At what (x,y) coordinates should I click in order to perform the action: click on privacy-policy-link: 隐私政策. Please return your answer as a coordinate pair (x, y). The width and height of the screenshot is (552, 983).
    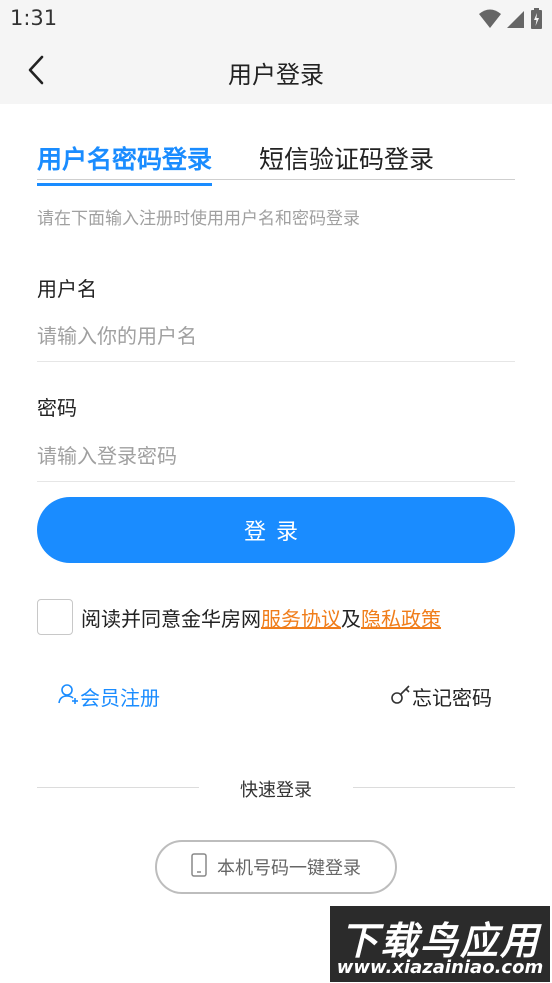
    Looking at the image, I should click on (401, 617).